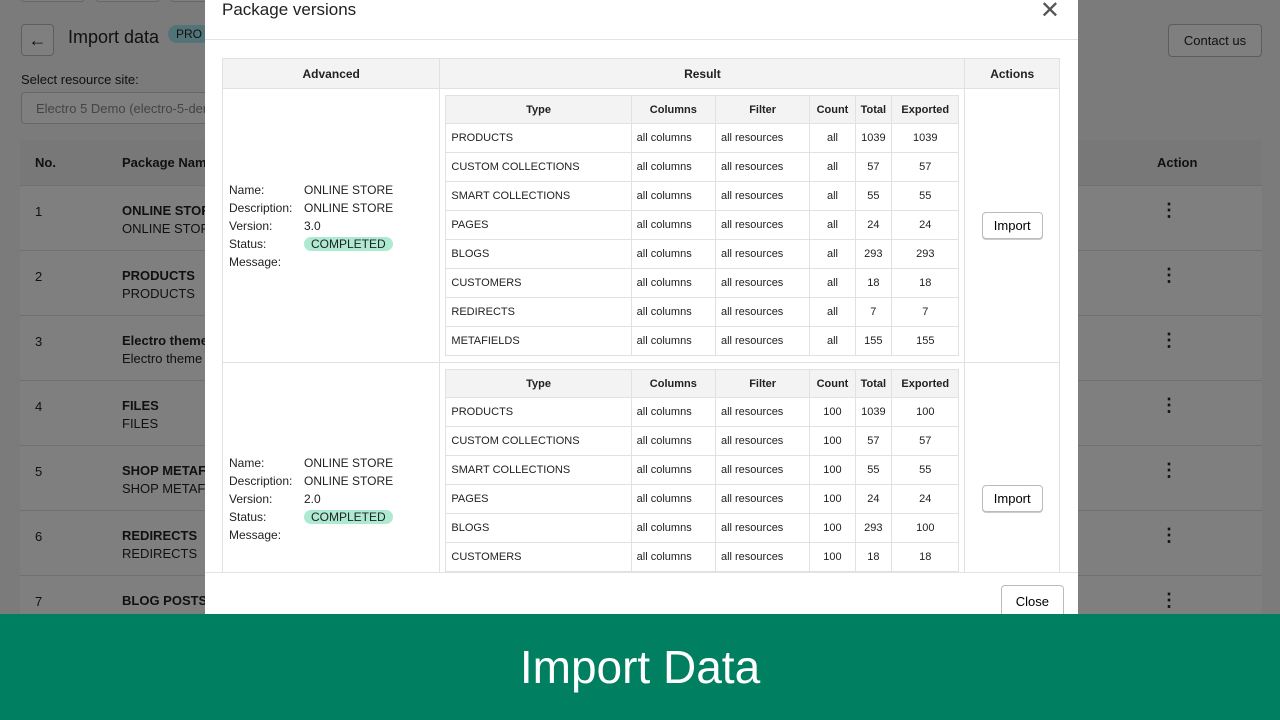 Image resolution: width=1280 pixels, height=720 pixels. Describe the element at coordinates (702, 73) in the screenshot. I see `header-result: Result` at that location.